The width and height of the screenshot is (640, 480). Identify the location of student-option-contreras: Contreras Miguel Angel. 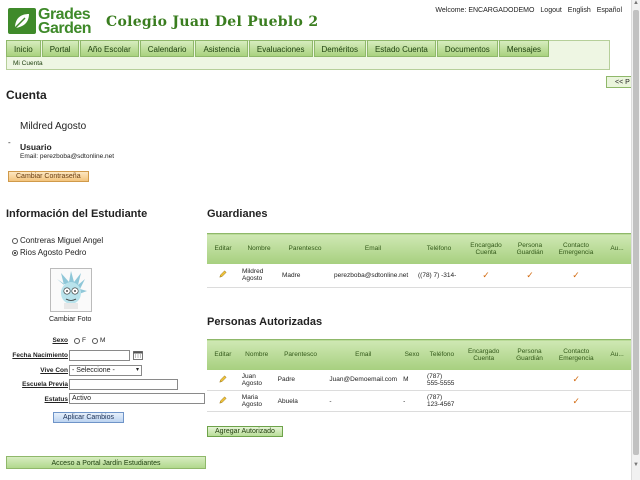
(57, 240).